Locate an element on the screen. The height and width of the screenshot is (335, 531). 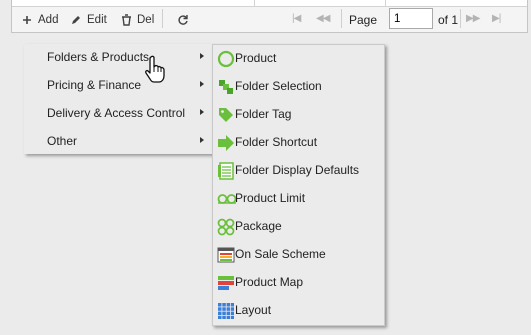
menu-item-label: Delivery & Access Control is located at coordinates (116, 113).